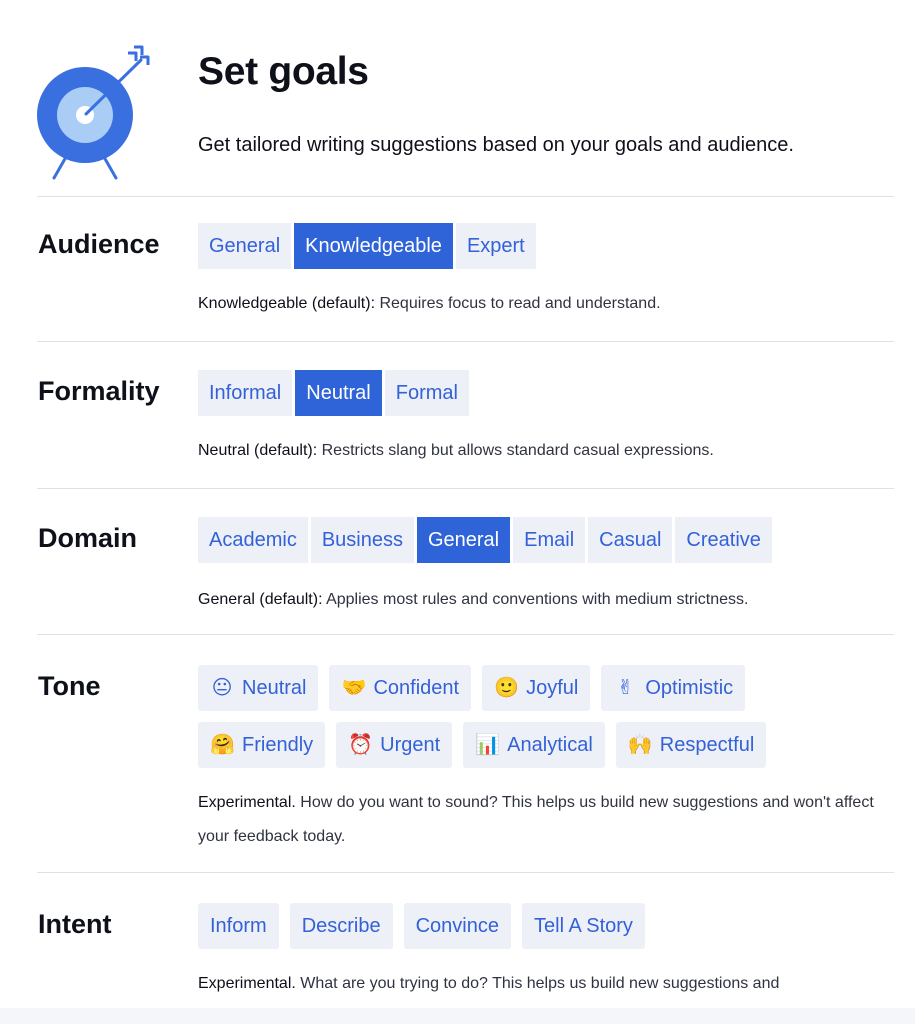 Image resolution: width=915 pixels, height=1024 pixels. I want to click on domain-option-academic: Academic, so click(253, 540).